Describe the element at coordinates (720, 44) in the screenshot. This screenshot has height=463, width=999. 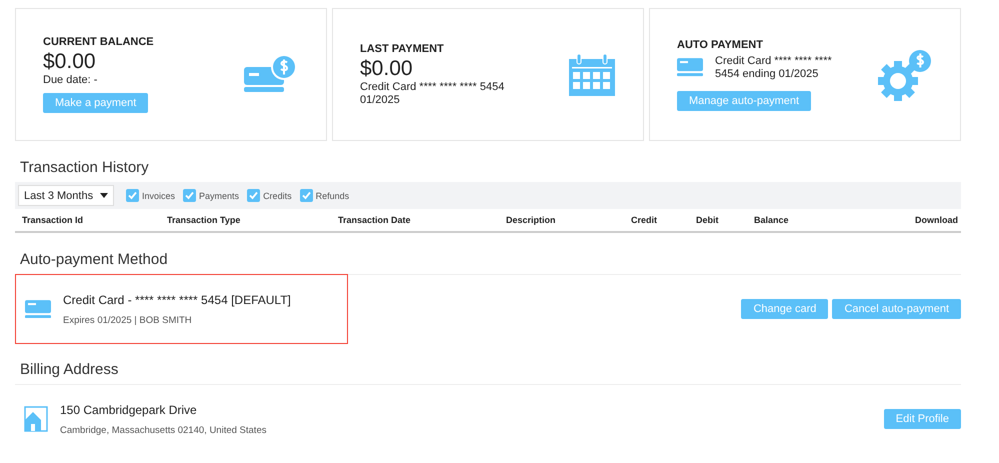
I see `card-title: AUTO PAYMENT` at that location.